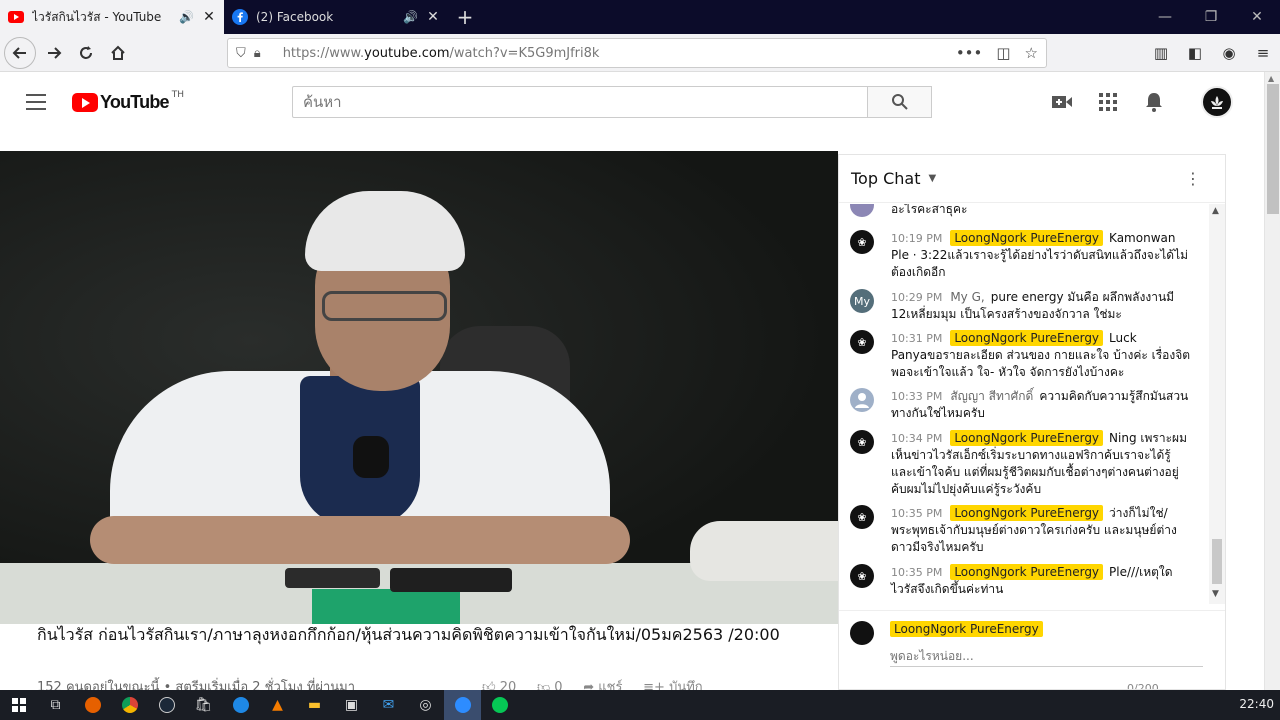  Describe the element at coordinates (1032, 179) in the screenshot. I see `chat-header: Top Chat ▼ ⋮` at that location.